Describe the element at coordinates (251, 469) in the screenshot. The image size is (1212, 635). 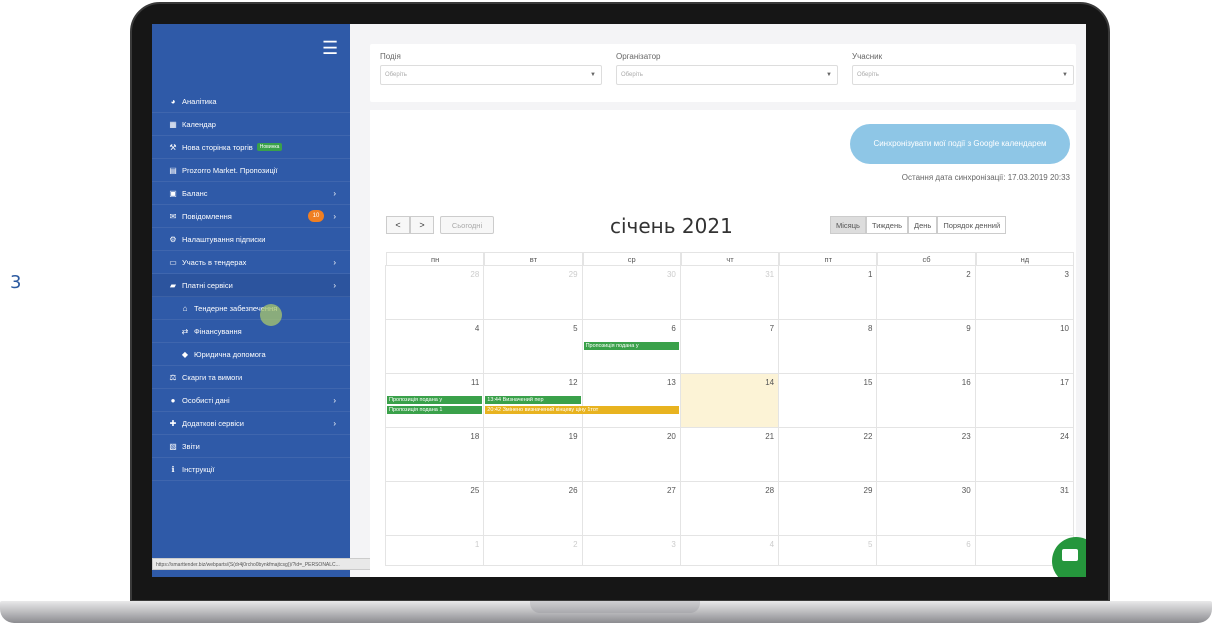
I see `sidebar-item: ℹ Інструкції` at that location.